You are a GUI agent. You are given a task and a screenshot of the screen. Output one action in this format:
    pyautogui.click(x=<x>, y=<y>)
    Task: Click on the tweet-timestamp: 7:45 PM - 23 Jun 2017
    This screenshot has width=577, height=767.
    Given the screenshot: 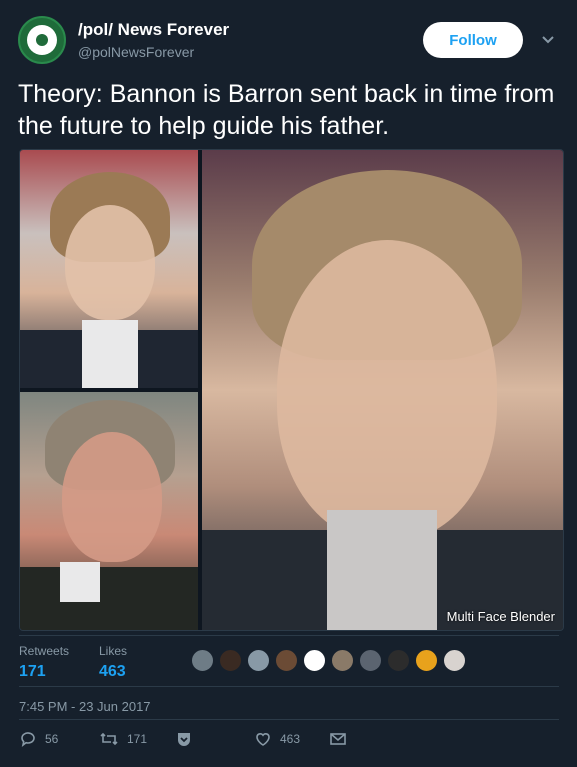 What is the action you would take?
    pyautogui.click(x=85, y=706)
    